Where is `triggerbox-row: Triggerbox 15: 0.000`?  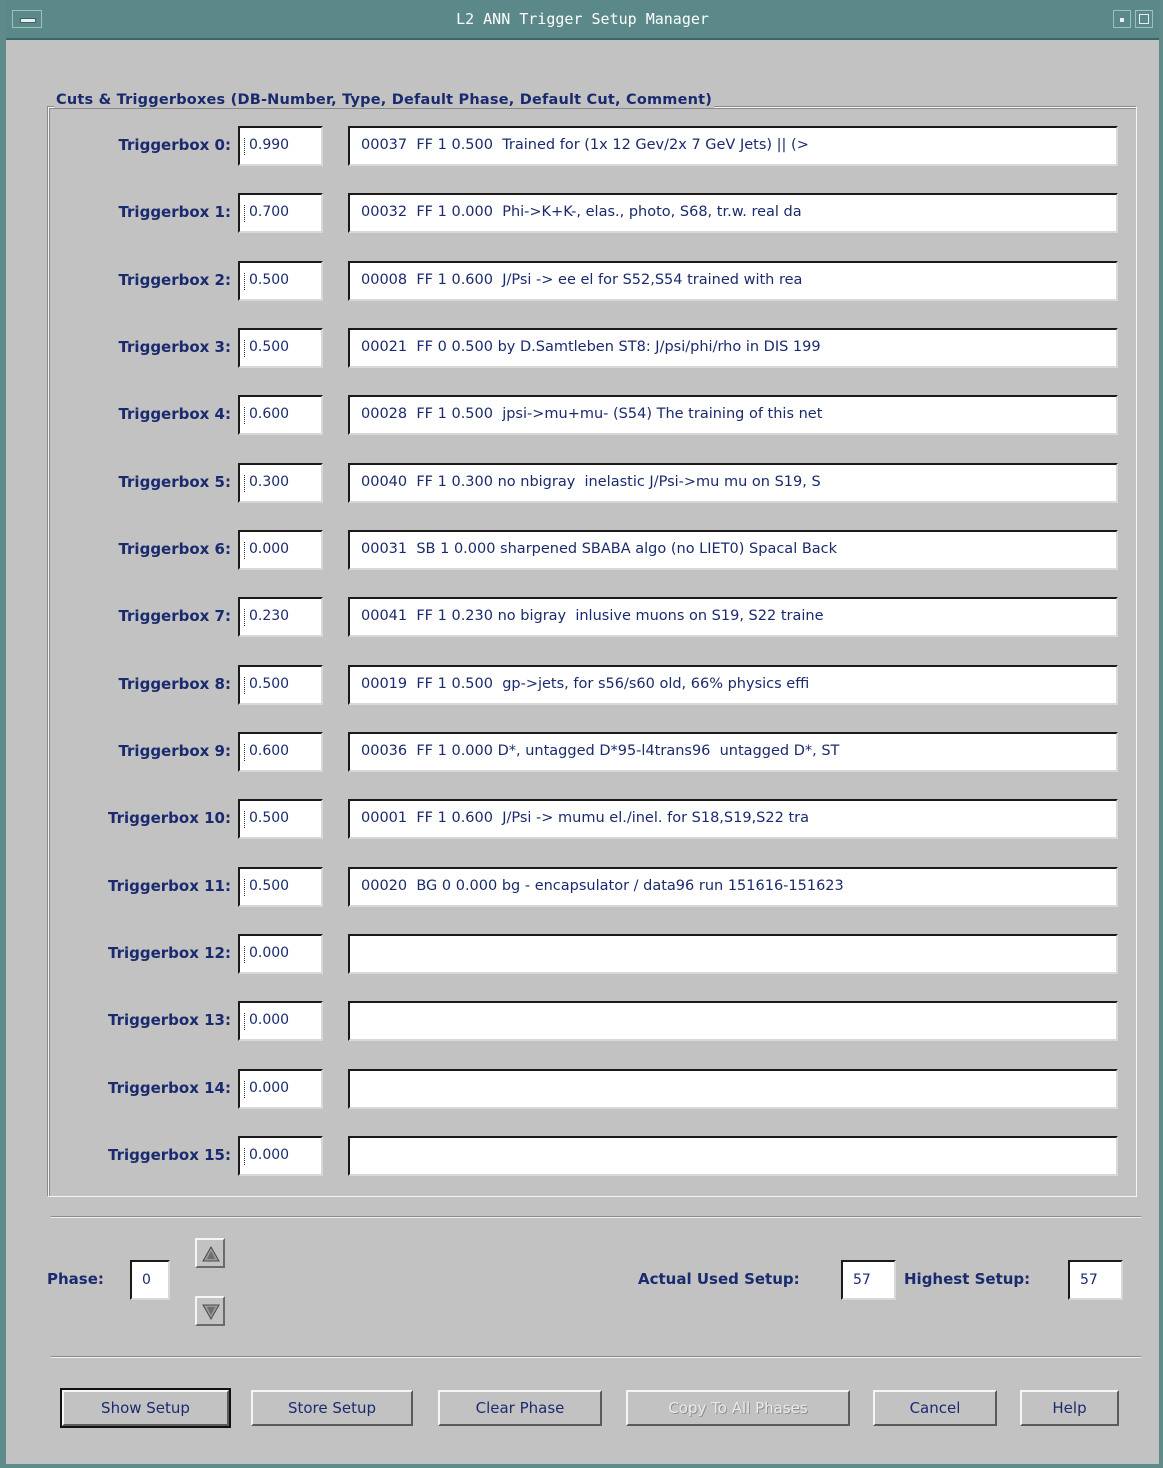
triggerbox-row: Triggerbox 15: 0.000 is located at coordinates (582, 1156).